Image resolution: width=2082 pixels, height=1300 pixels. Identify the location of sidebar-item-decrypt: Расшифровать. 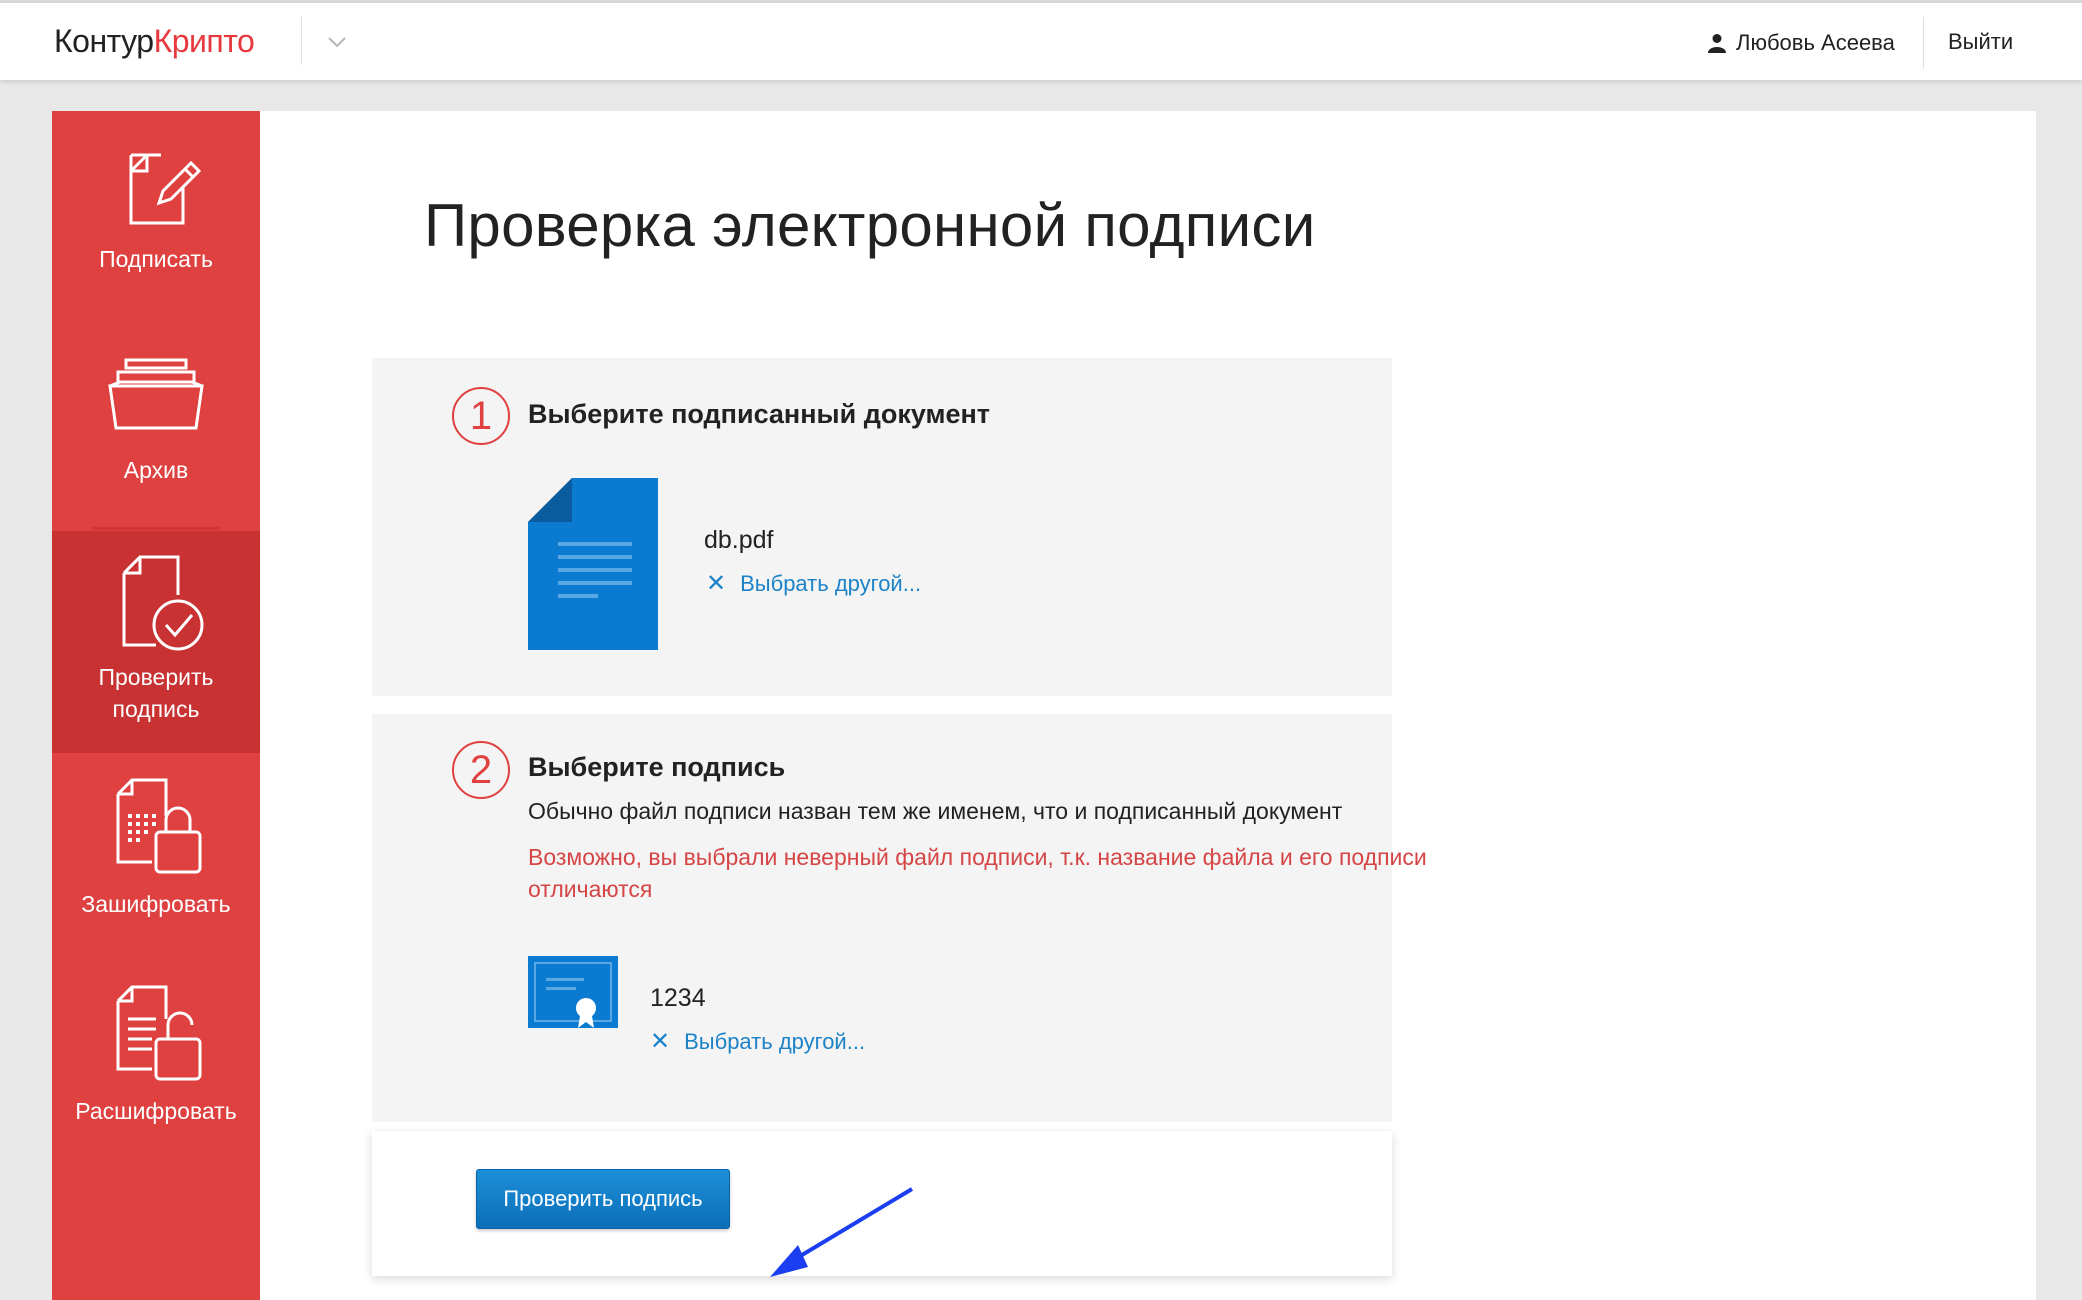
(156, 1073).